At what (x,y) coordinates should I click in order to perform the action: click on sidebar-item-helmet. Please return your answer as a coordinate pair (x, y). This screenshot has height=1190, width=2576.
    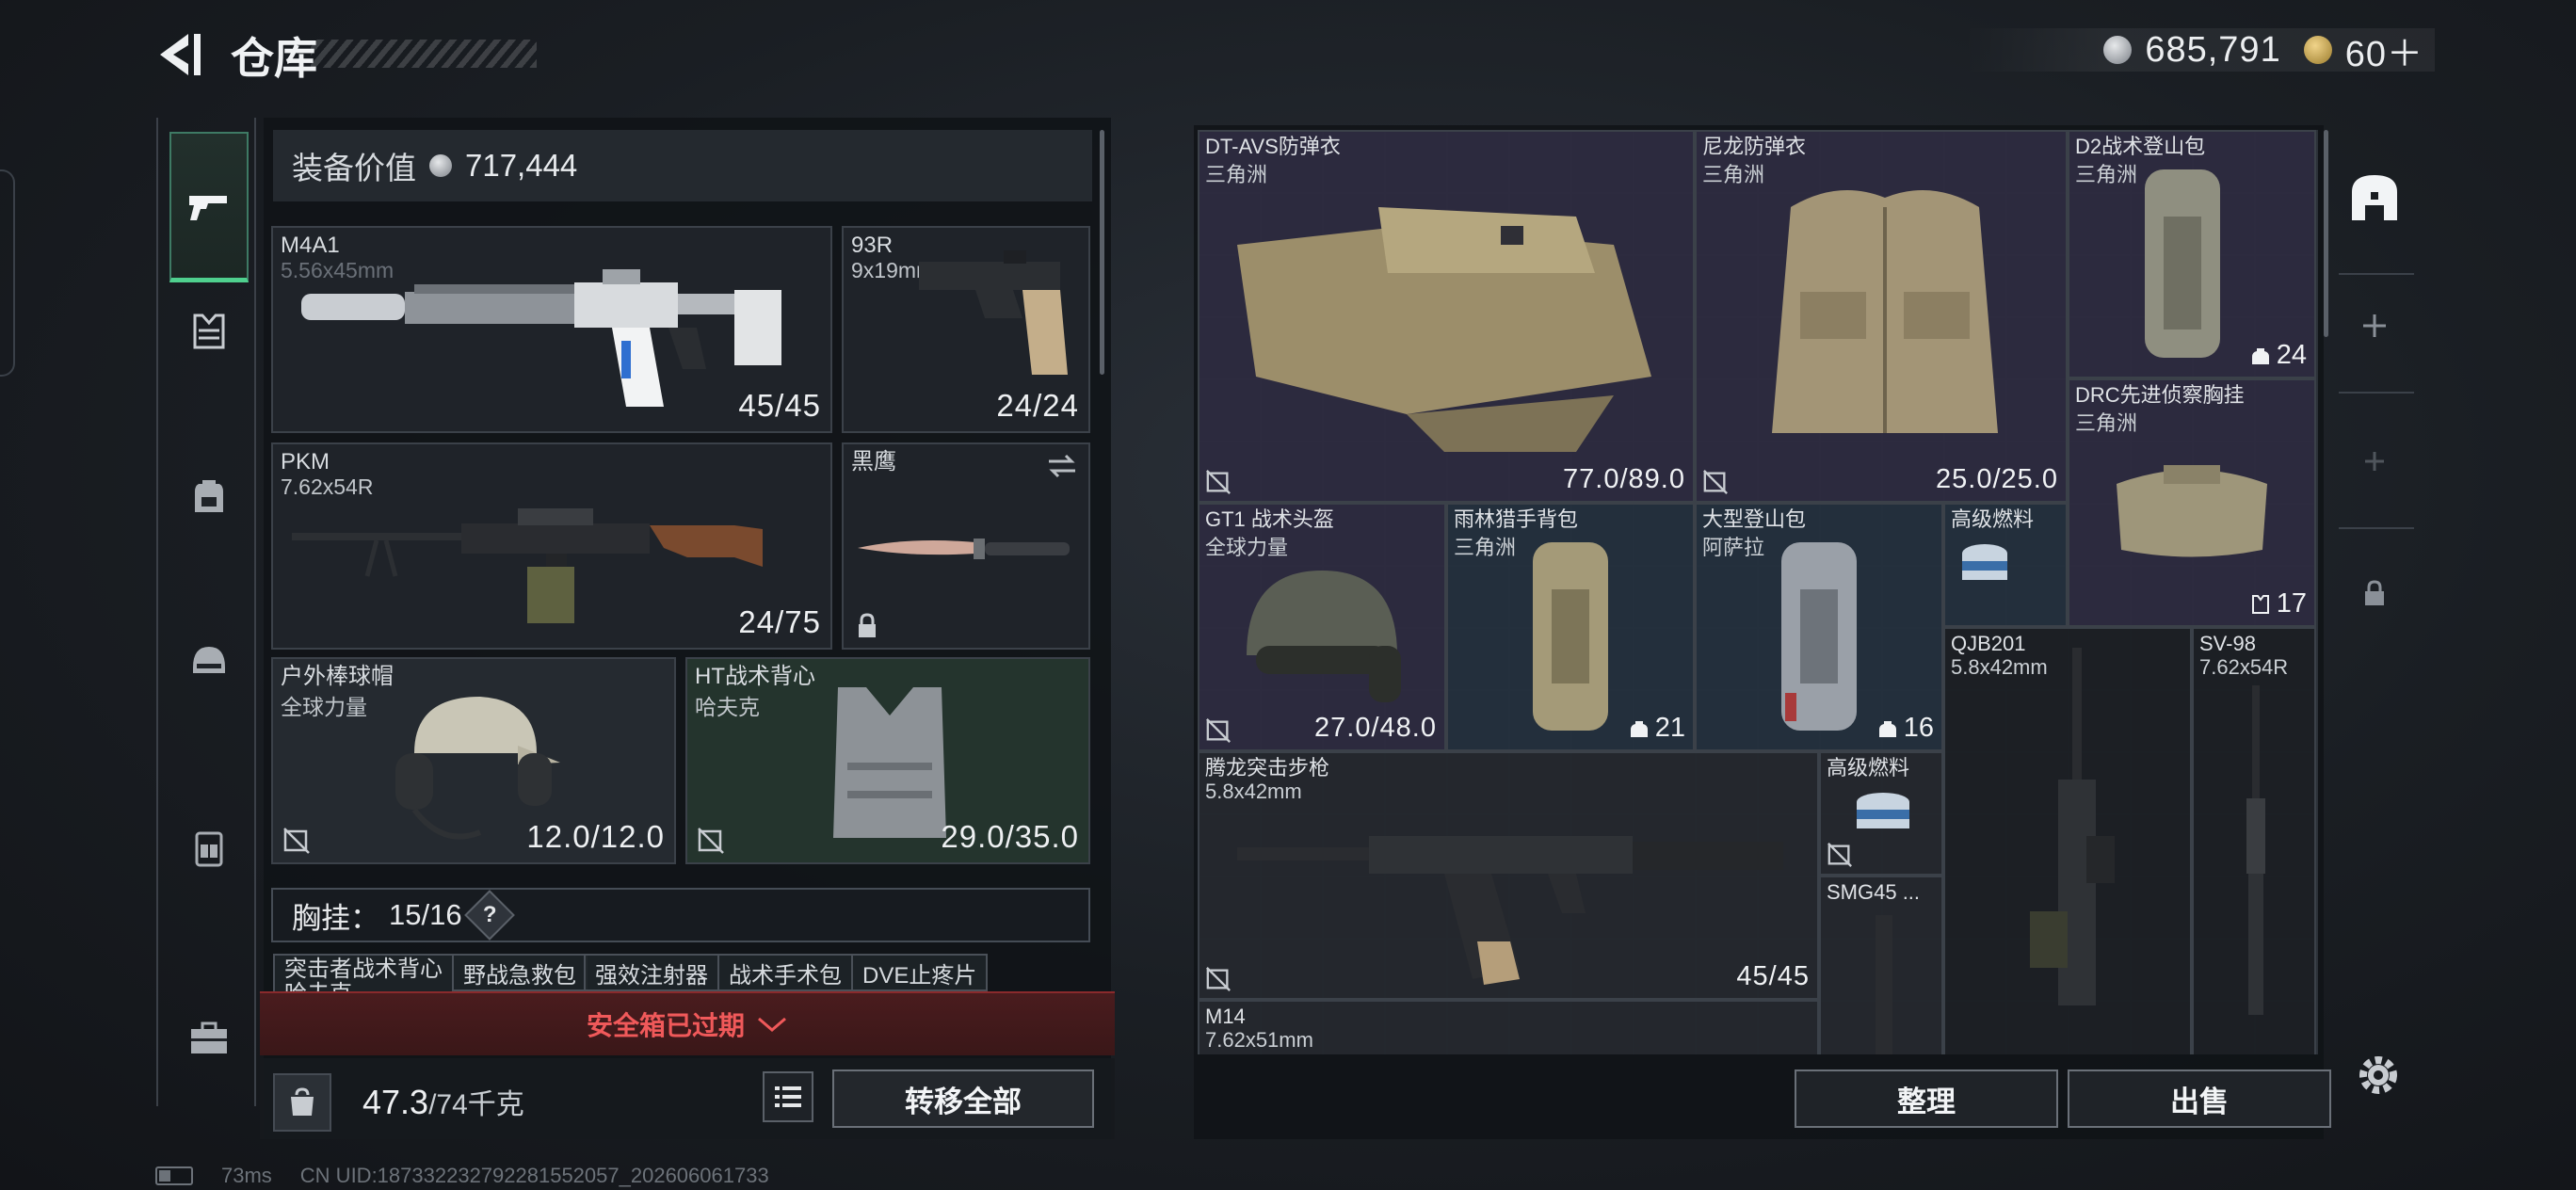
    Looking at the image, I should click on (209, 660).